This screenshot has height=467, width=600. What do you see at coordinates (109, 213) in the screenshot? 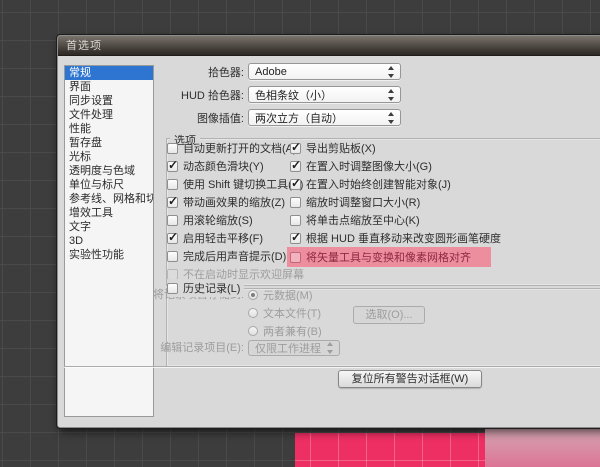
I see `sidebar-item: 增效工具` at bounding box center [109, 213].